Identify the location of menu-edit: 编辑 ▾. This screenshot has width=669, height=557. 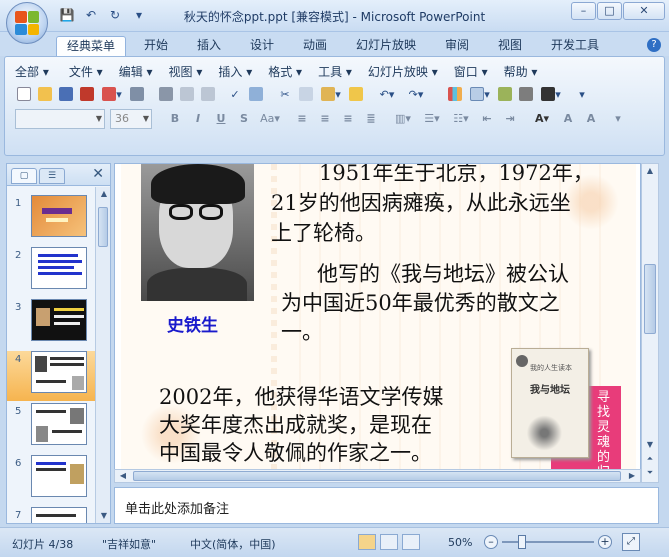
(136, 71).